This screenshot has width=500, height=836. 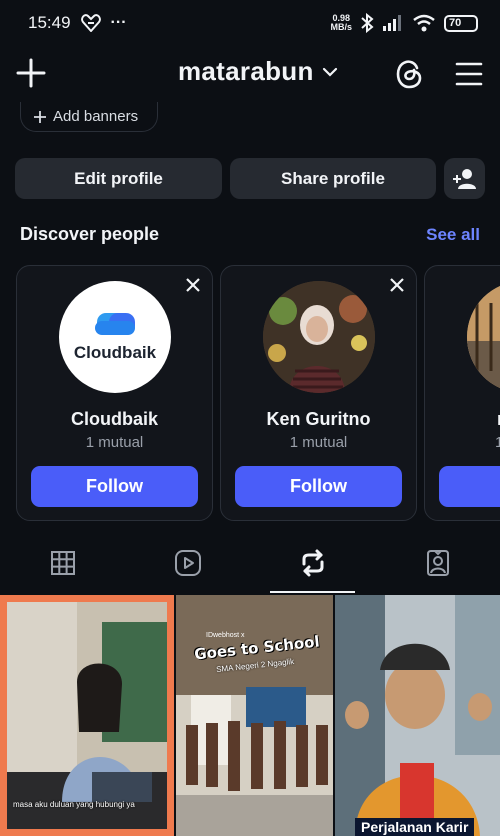 I want to click on wifi-icon, so click(x=424, y=23).